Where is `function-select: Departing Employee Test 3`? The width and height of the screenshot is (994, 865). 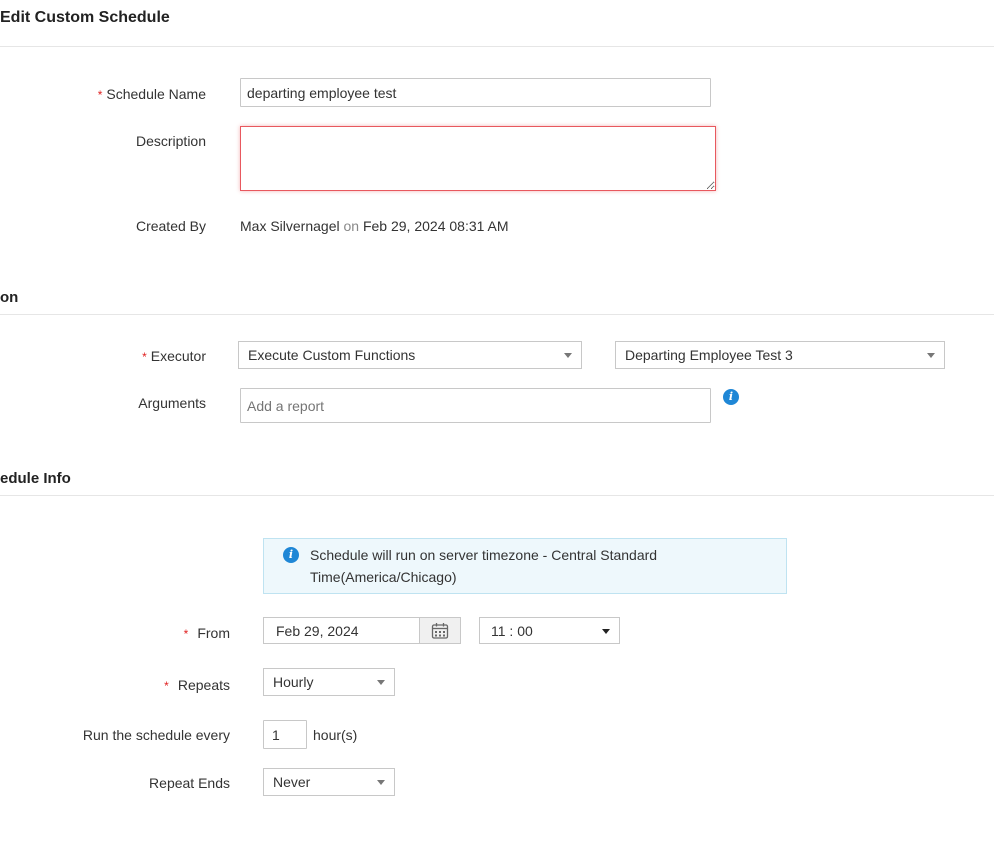
function-select: Departing Employee Test 3 is located at coordinates (780, 355).